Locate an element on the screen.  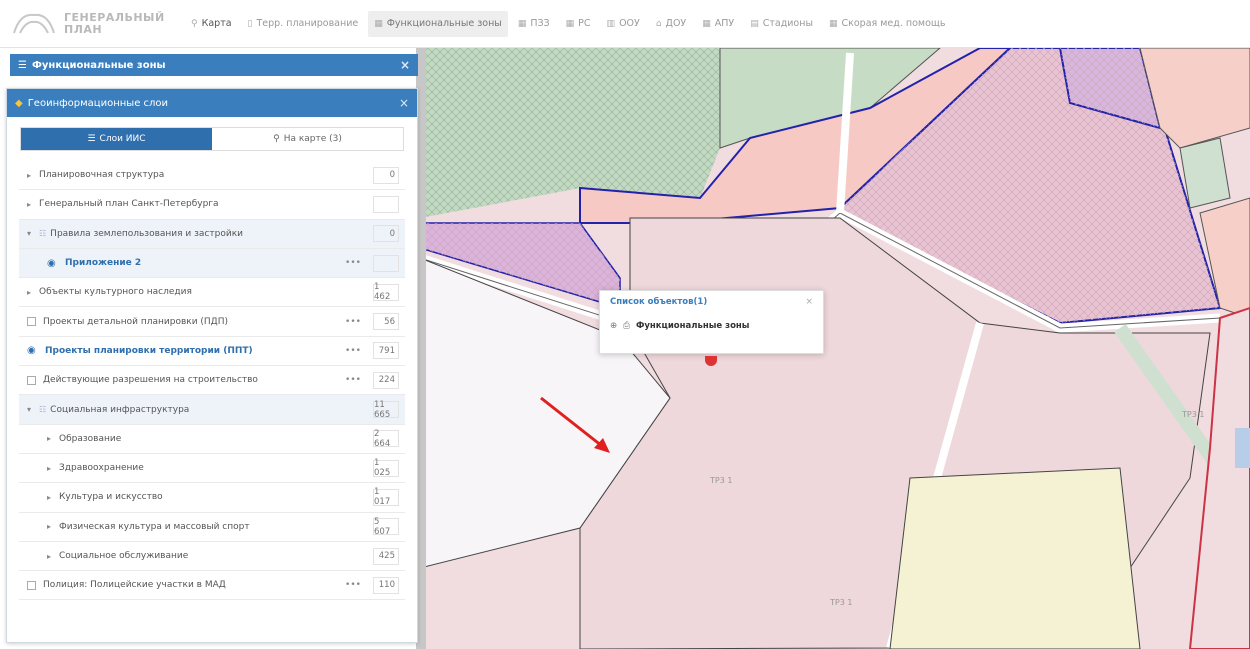
logo-line1: ГЕНЕРАЛЬНЫЙ is located at coordinates (114, 17).